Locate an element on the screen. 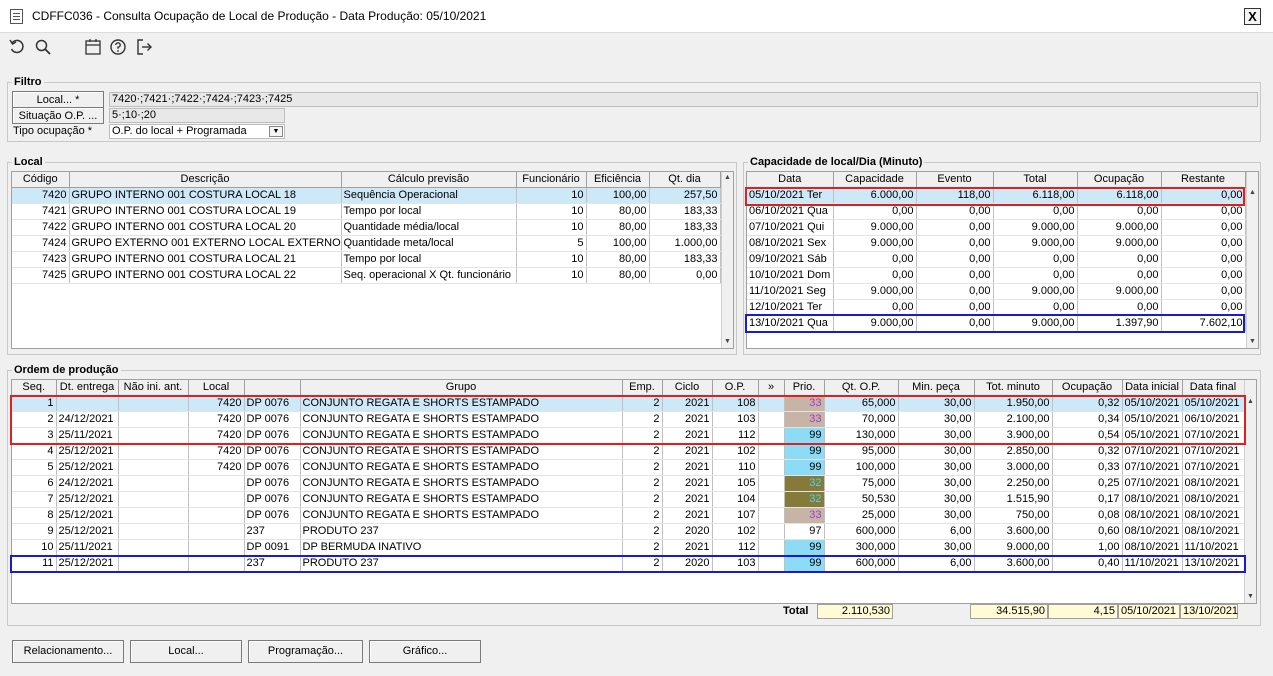 The width and height of the screenshot is (1273, 676). ordem-column-header: Data final is located at coordinates (1213, 388).